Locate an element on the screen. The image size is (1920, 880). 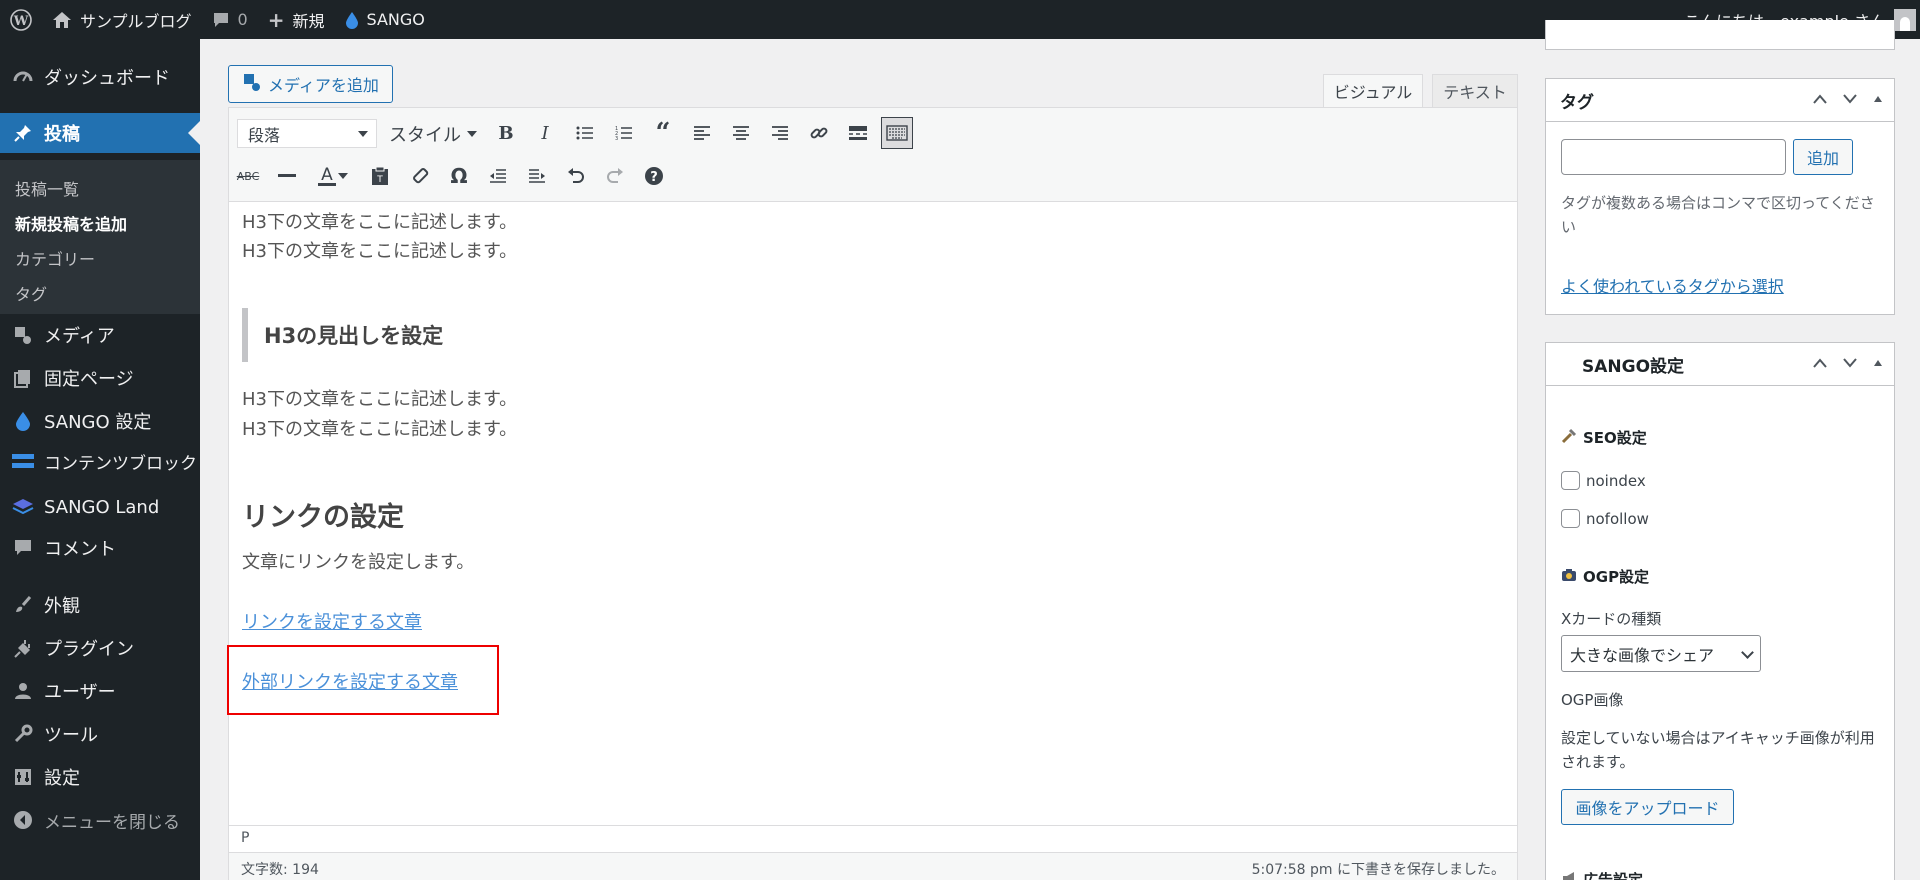
xcard-select: 大きな画像でシェア is located at coordinates (1661, 653).